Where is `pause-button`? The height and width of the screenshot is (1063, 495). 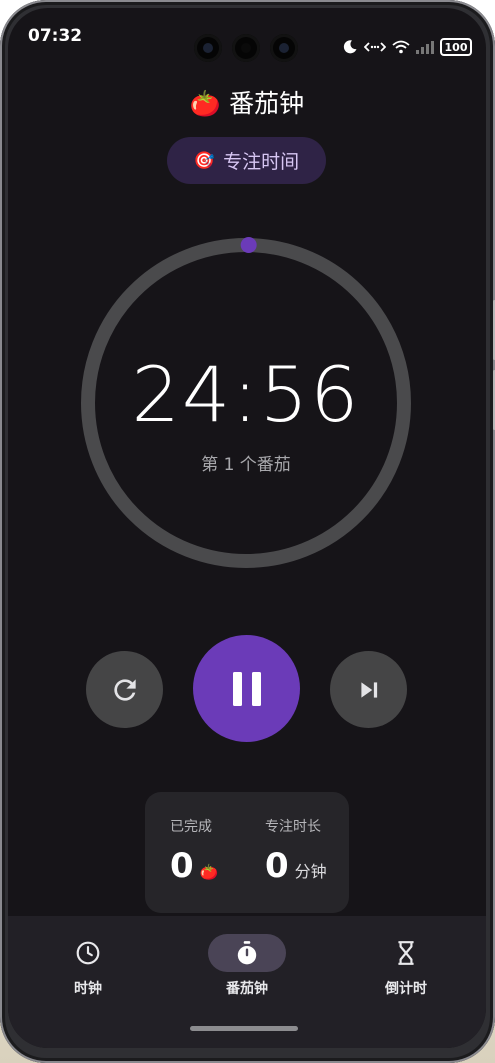
pause-button is located at coordinates (246, 688).